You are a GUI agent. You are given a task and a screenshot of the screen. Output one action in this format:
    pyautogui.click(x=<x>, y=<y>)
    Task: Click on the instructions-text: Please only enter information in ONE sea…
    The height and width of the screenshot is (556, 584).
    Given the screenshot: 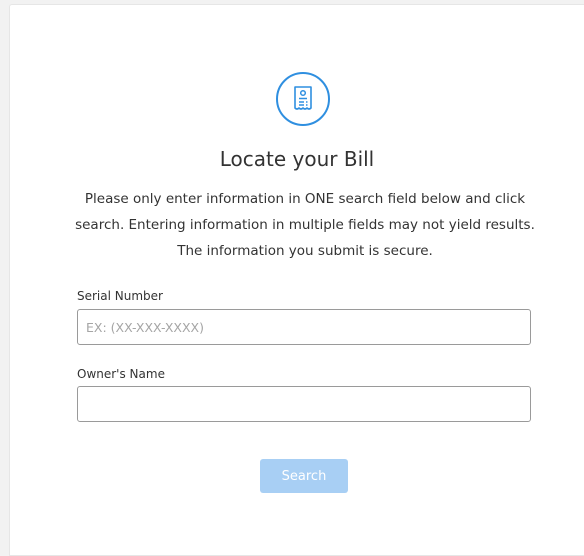 What is the action you would take?
    pyautogui.click(x=305, y=225)
    